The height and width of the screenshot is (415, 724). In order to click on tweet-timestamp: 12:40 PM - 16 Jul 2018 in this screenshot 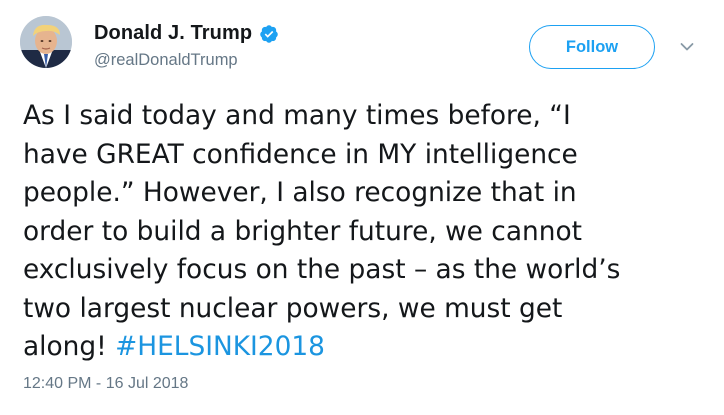, I will do `click(105, 384)`.